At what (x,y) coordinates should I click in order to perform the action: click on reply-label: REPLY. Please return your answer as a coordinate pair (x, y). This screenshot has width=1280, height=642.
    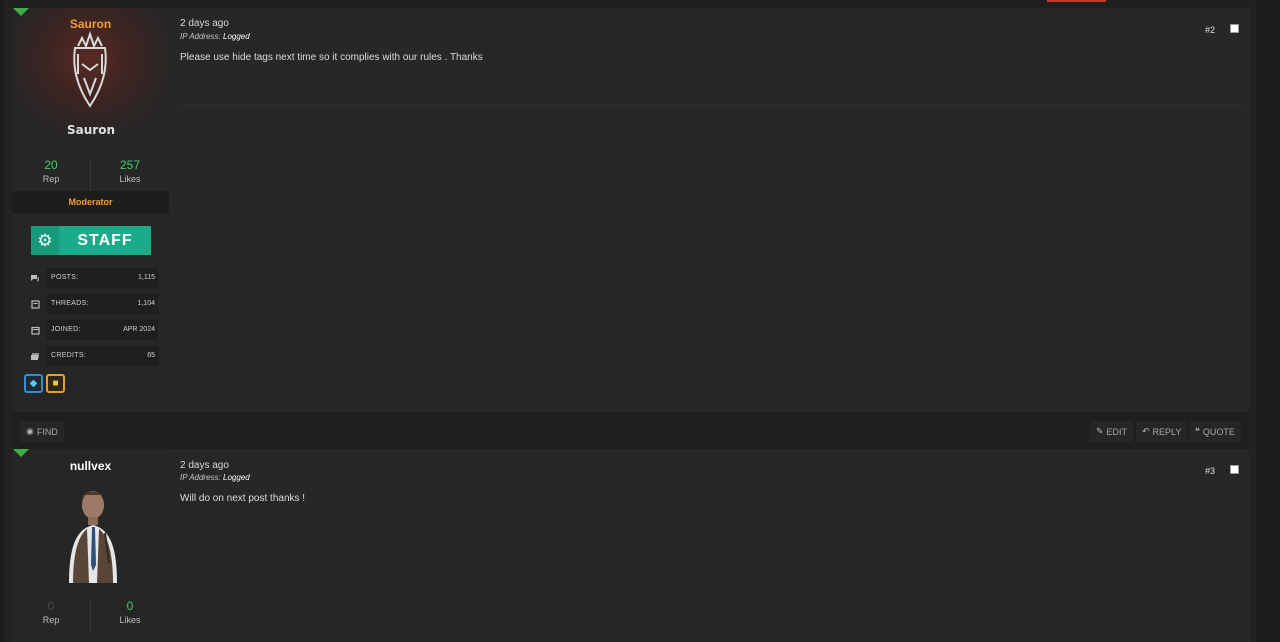
    Looking at the image, I should click on (1167, 431).